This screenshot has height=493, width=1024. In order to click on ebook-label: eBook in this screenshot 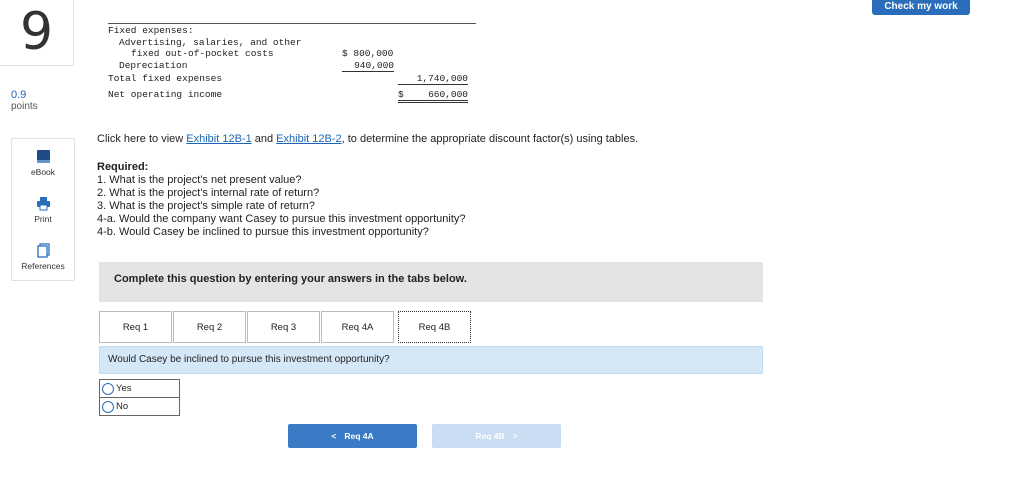, I will do `click(43, 171)`.